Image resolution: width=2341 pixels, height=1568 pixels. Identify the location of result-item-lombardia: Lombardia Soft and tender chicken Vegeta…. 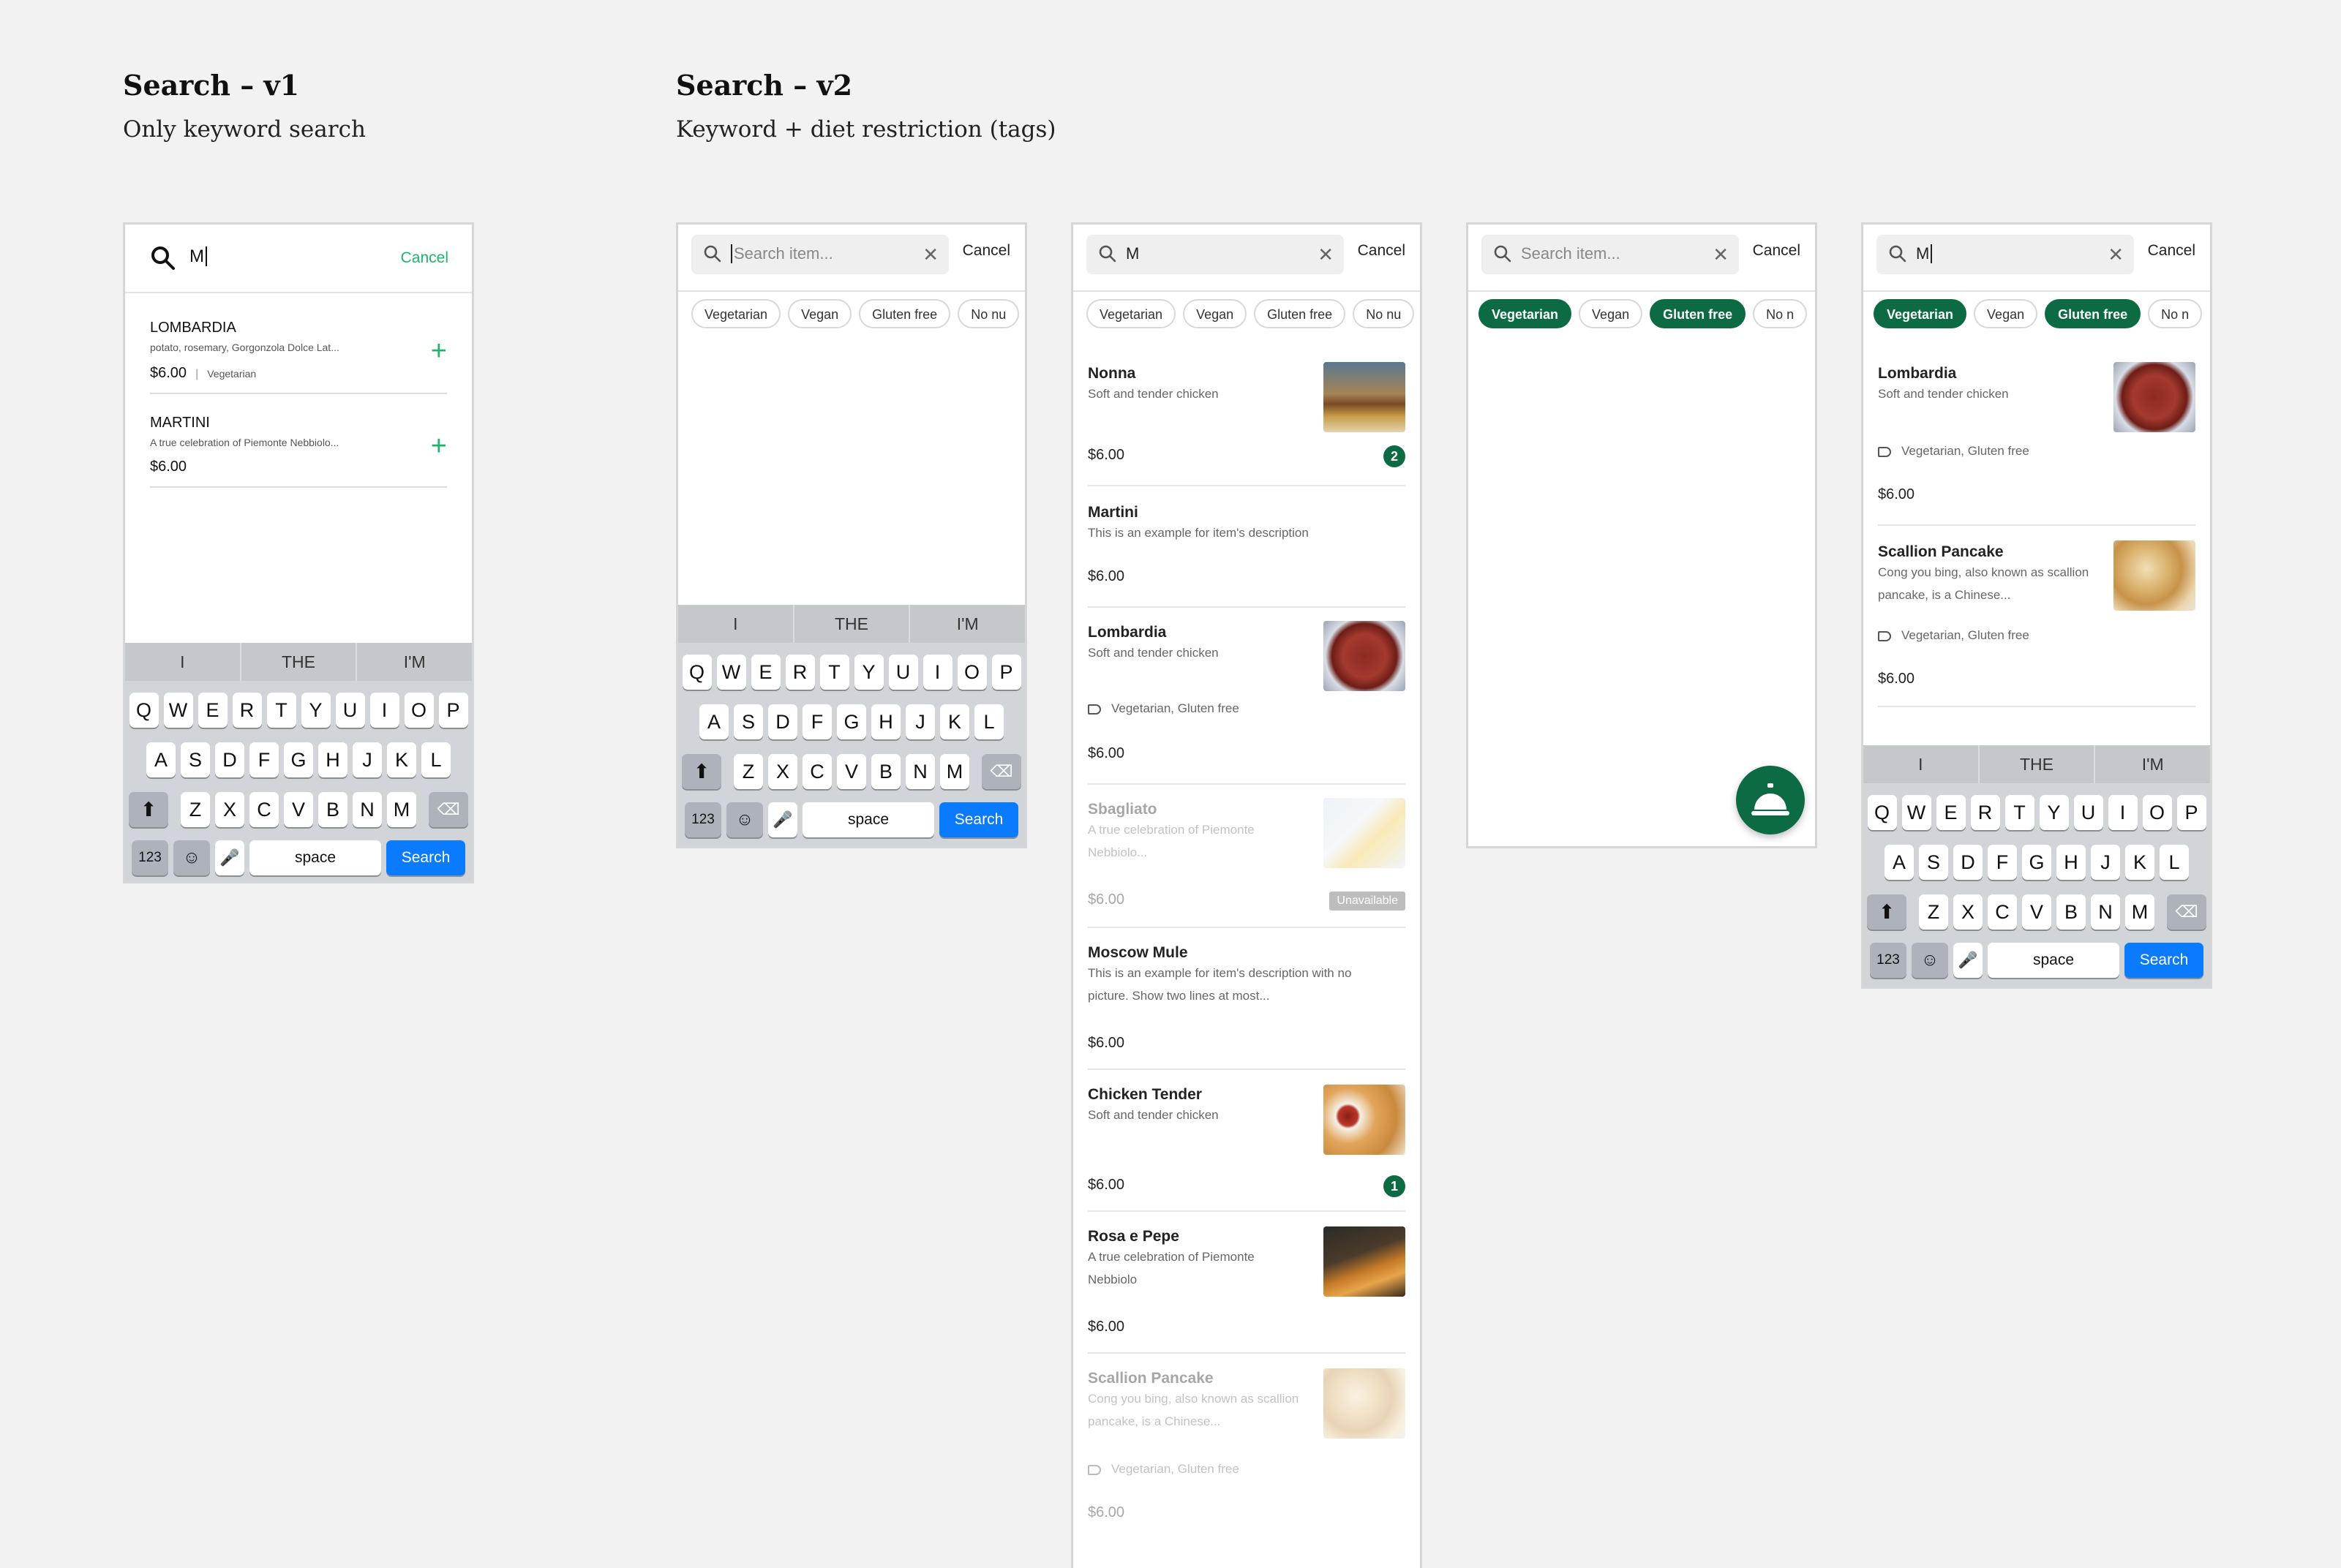
(2036, 439).